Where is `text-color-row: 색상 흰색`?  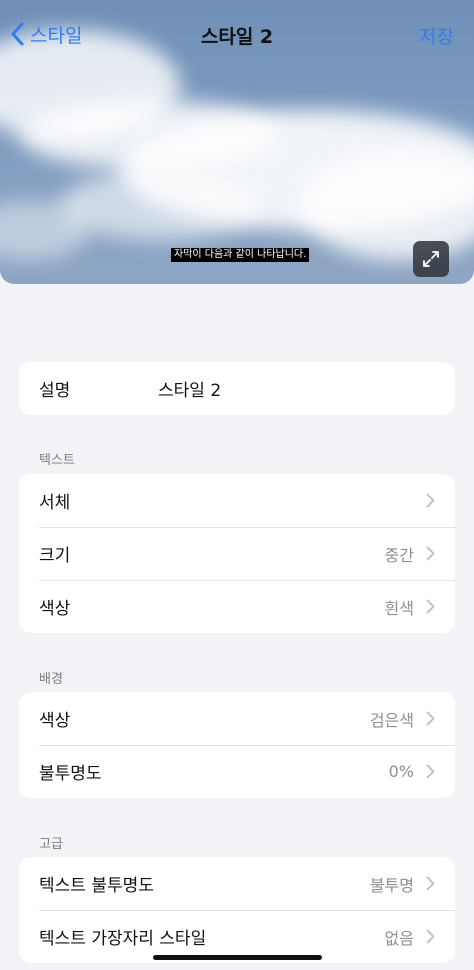 text-color-row: 색상 흰색 is located at coordinates (237, 606).